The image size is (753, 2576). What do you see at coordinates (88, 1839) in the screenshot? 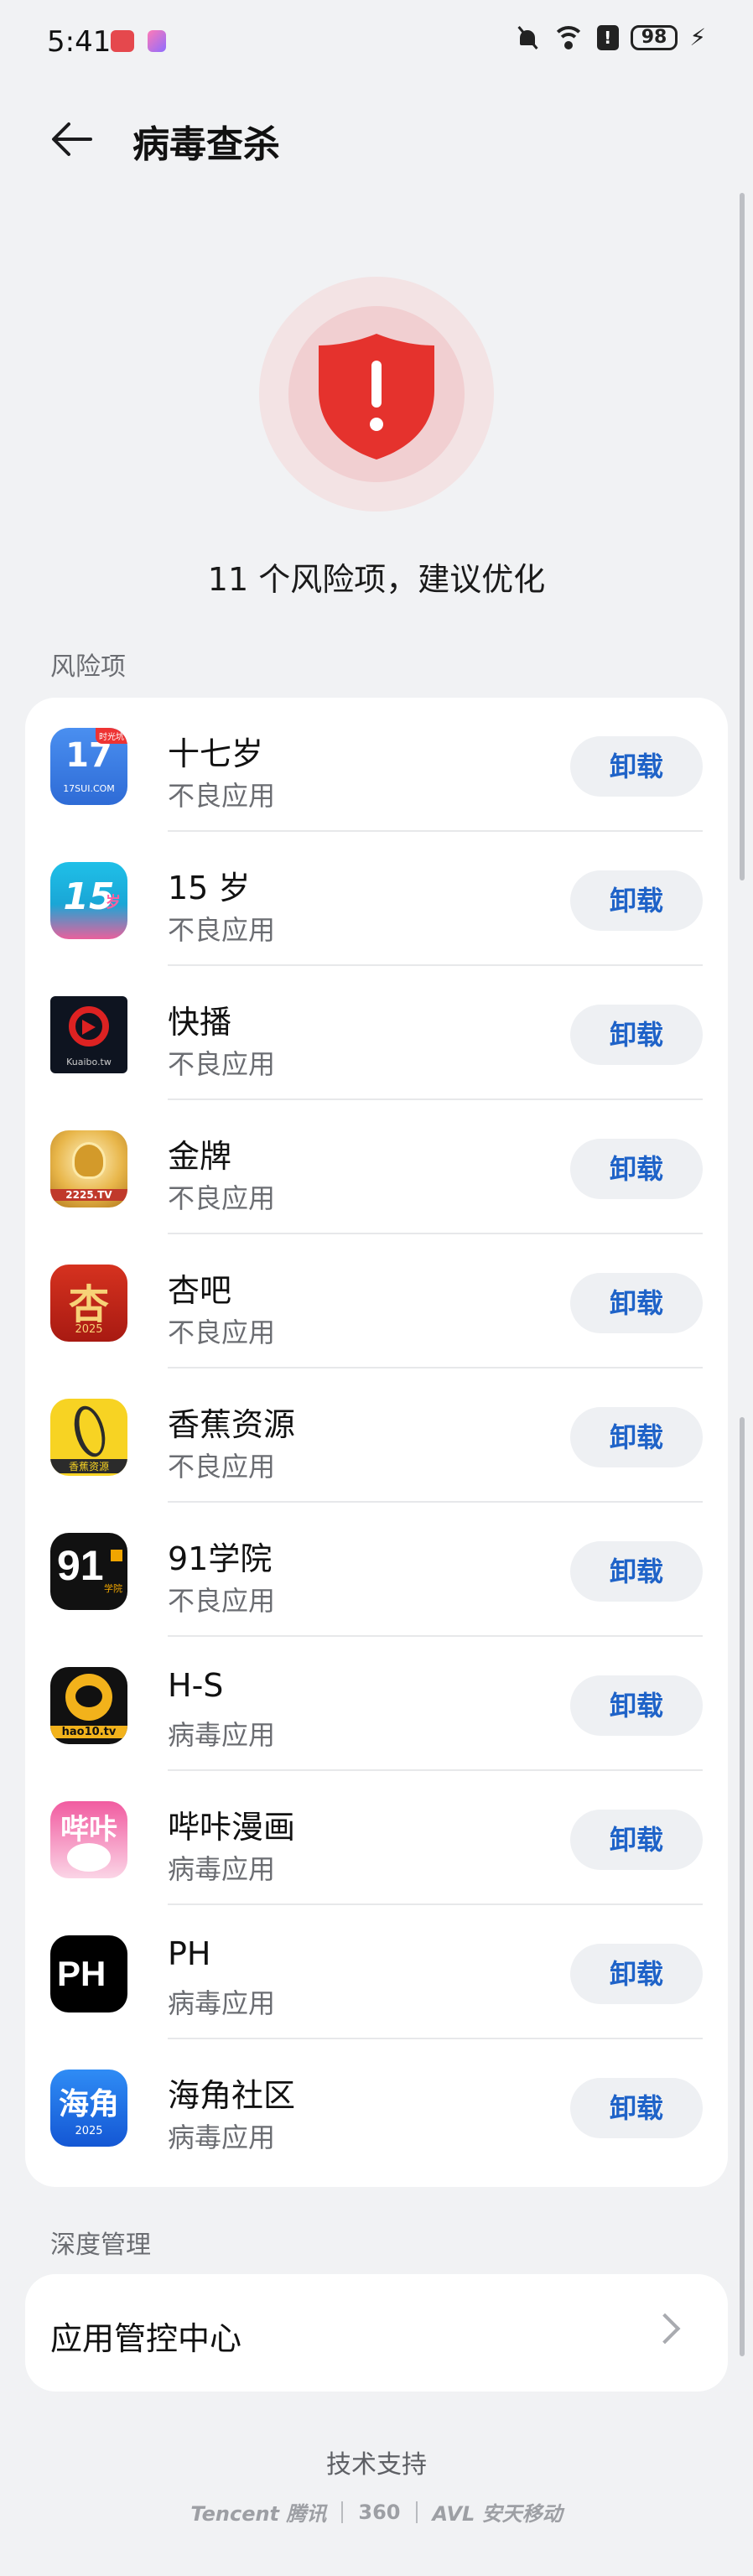
I see `app-picacomic-icon: 哔咔` at bounding box center [88, 1839].